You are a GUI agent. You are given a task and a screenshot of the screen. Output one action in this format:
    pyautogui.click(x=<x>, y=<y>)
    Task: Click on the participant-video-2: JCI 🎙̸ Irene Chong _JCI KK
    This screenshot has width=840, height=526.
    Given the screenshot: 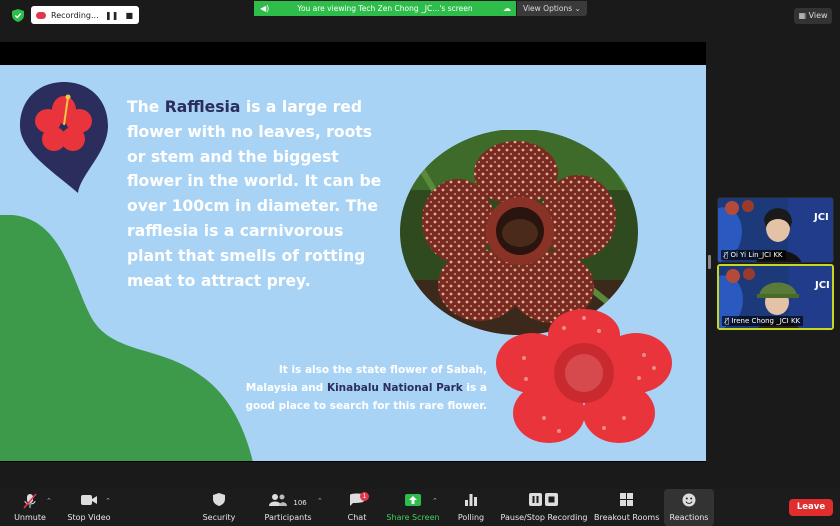 What is the action you would take?
    pyautogui.click(x=775, y=297)
    